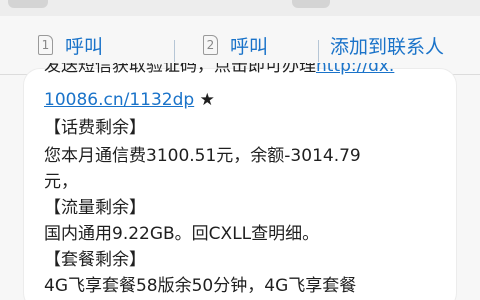  I want to click on status-strip, so click(240, 8).